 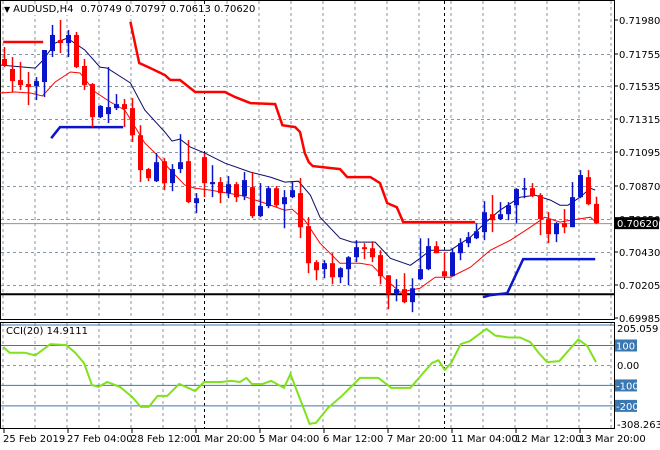 I want to click on x-tick-label: 13 Mar 20:00, so click(x=612, y=439).